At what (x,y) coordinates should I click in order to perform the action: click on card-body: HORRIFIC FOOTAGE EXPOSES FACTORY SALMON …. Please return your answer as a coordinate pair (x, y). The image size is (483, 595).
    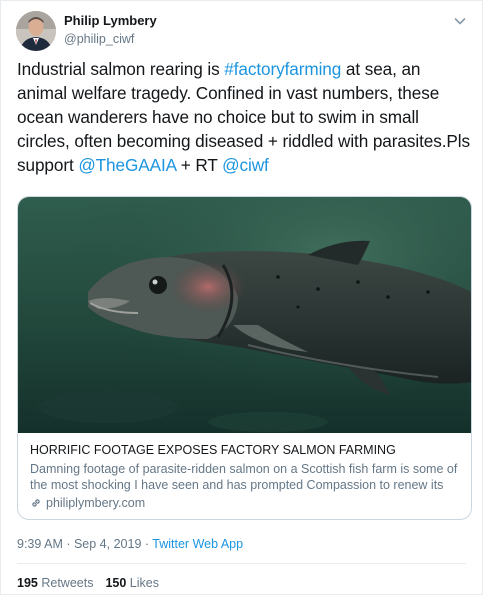
    Looking at the image, I should click on (246, 476).